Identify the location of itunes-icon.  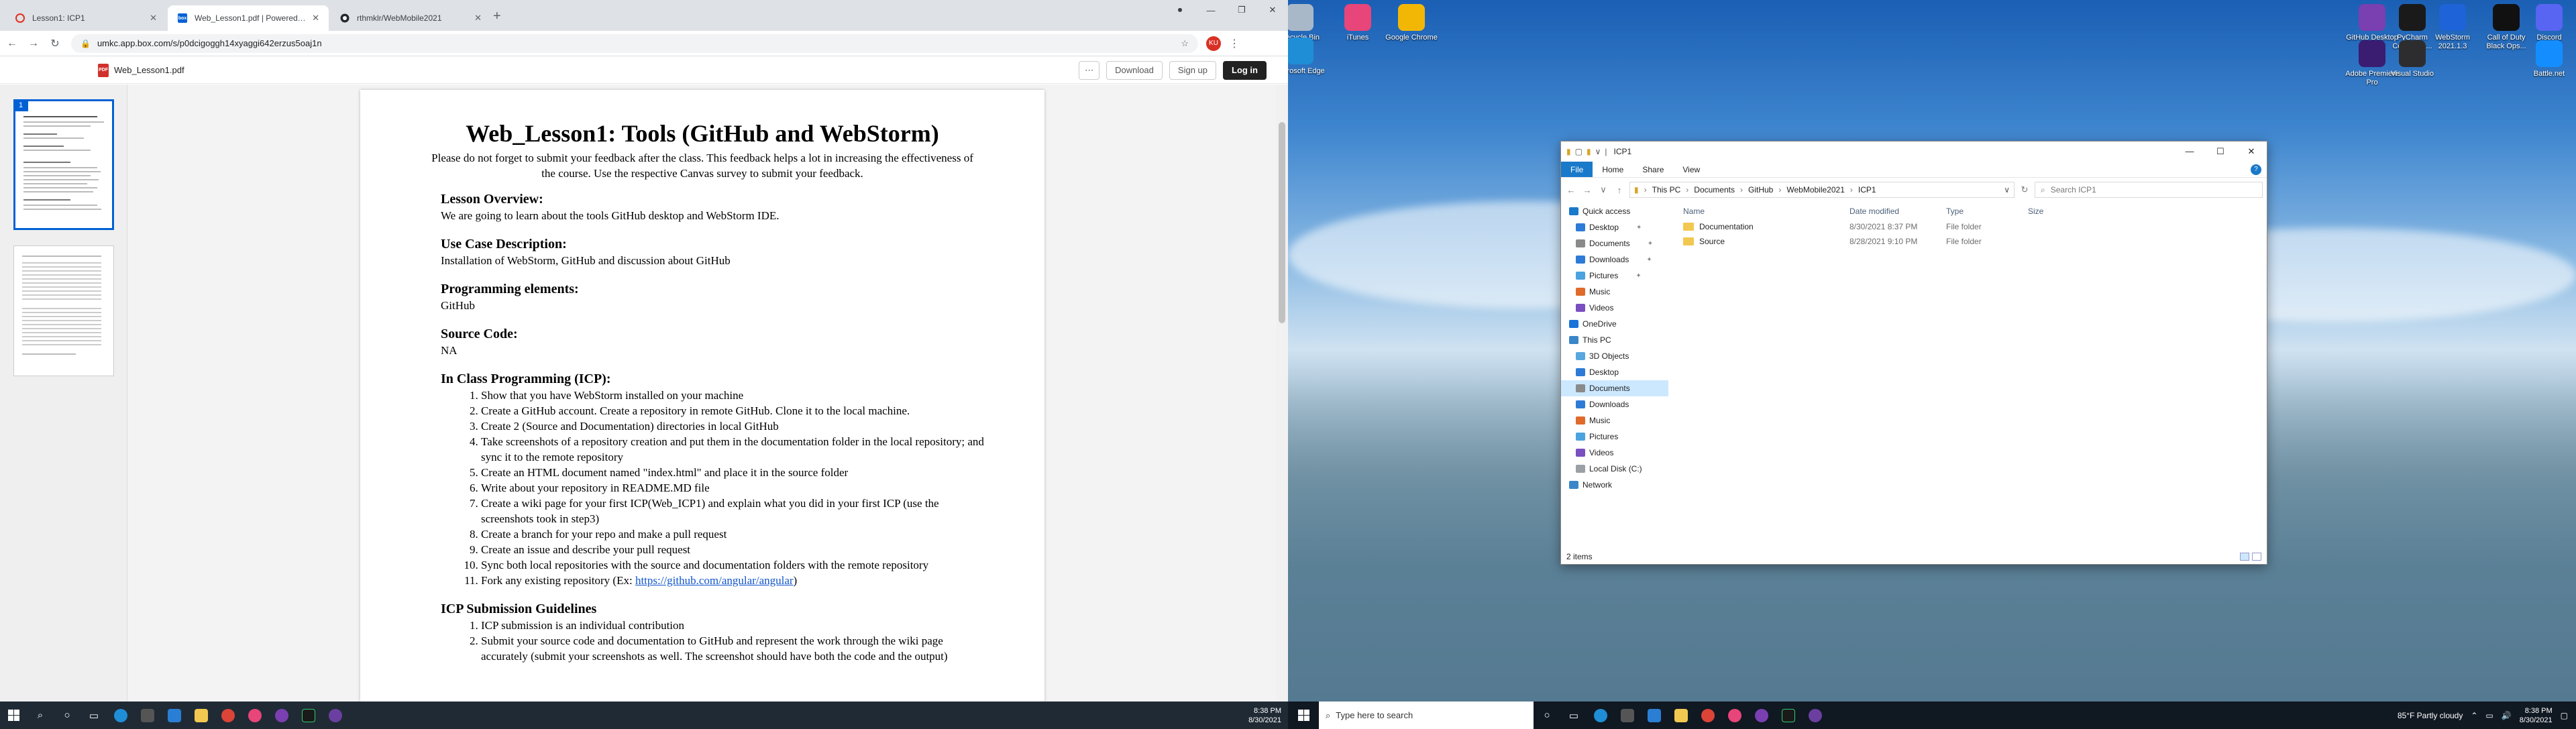
(1734, 716).